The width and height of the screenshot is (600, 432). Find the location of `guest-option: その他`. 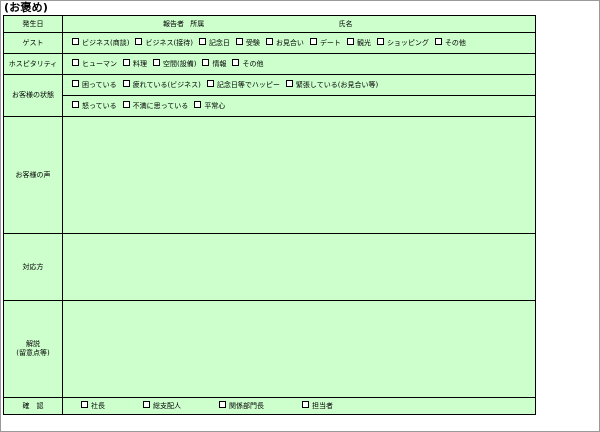

guest-option: その他 is located at coordinates (450, 43).